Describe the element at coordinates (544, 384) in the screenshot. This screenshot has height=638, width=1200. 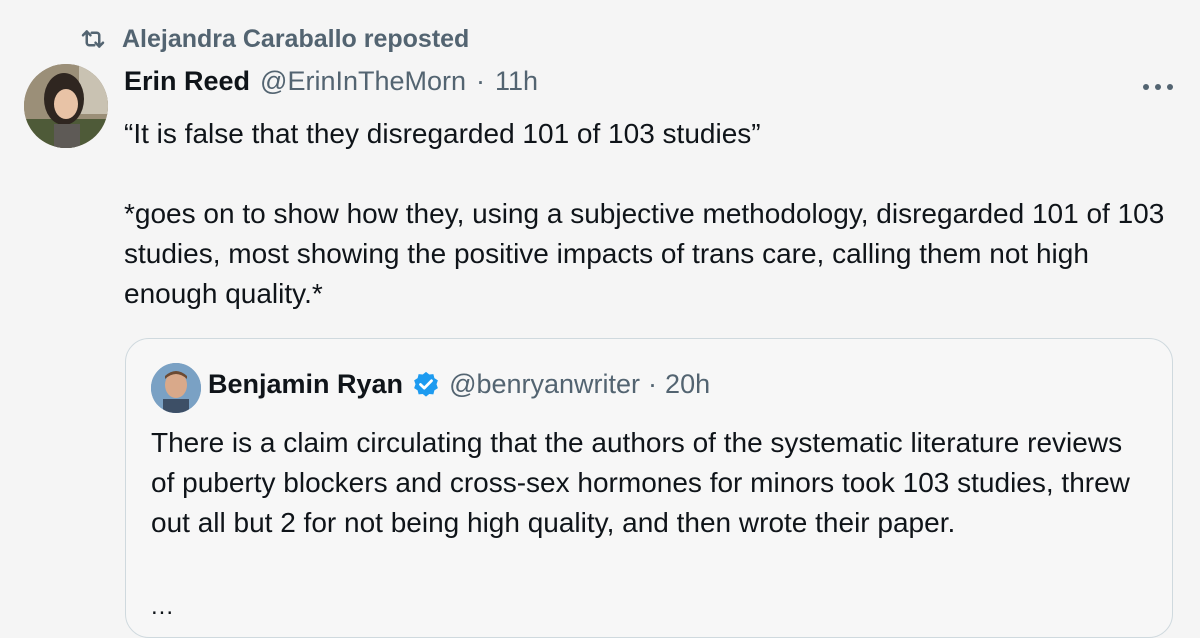
I see `quoted-author-handle: @benryanwriter` at that location.